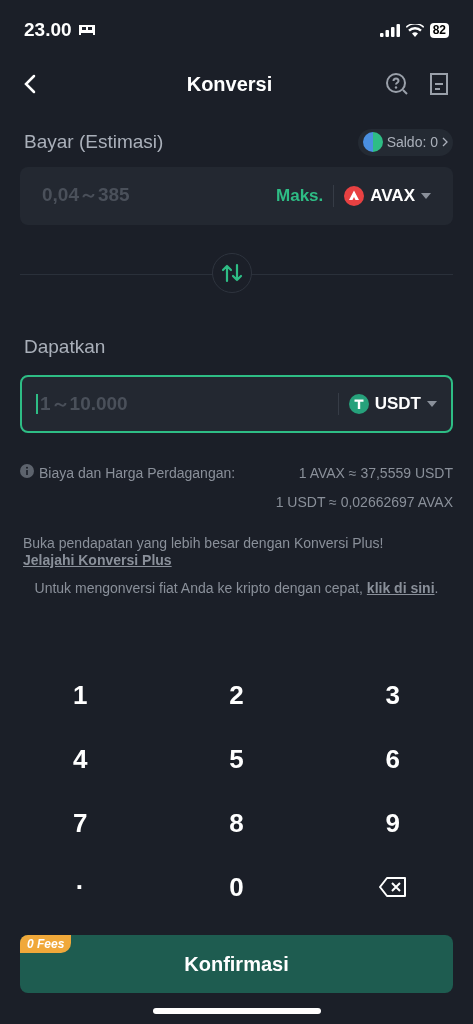  Describe the element at coordinates (94, 142) in the screenshot. I see `section-label: Bayar (Estimasi)` at that location.